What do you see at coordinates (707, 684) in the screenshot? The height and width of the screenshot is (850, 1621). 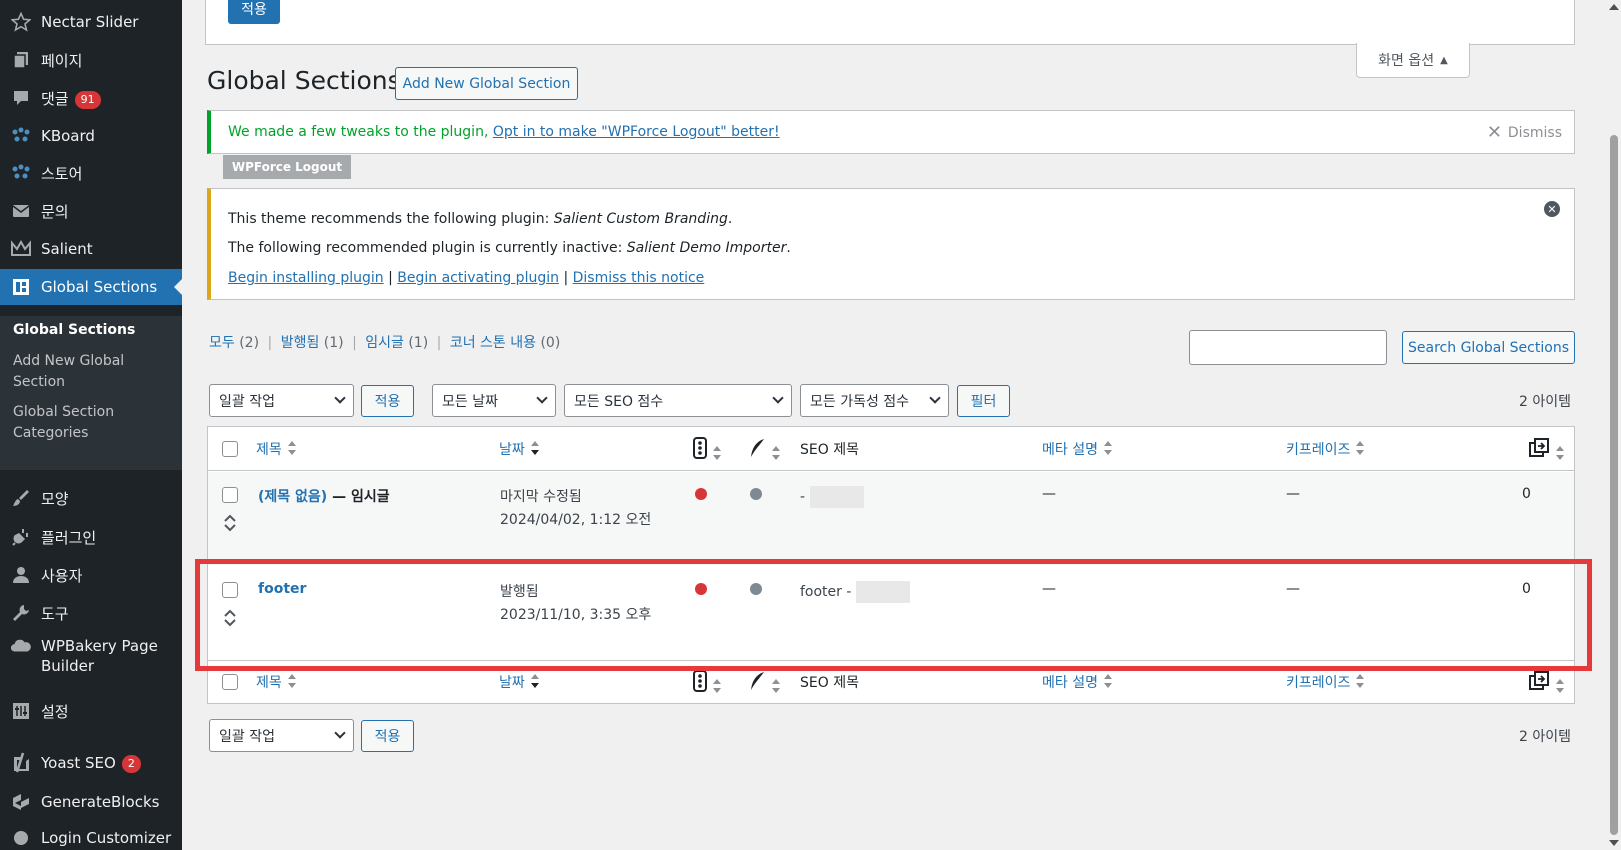 I see `column-seo-score-footer` at bounding box center [707, 684].